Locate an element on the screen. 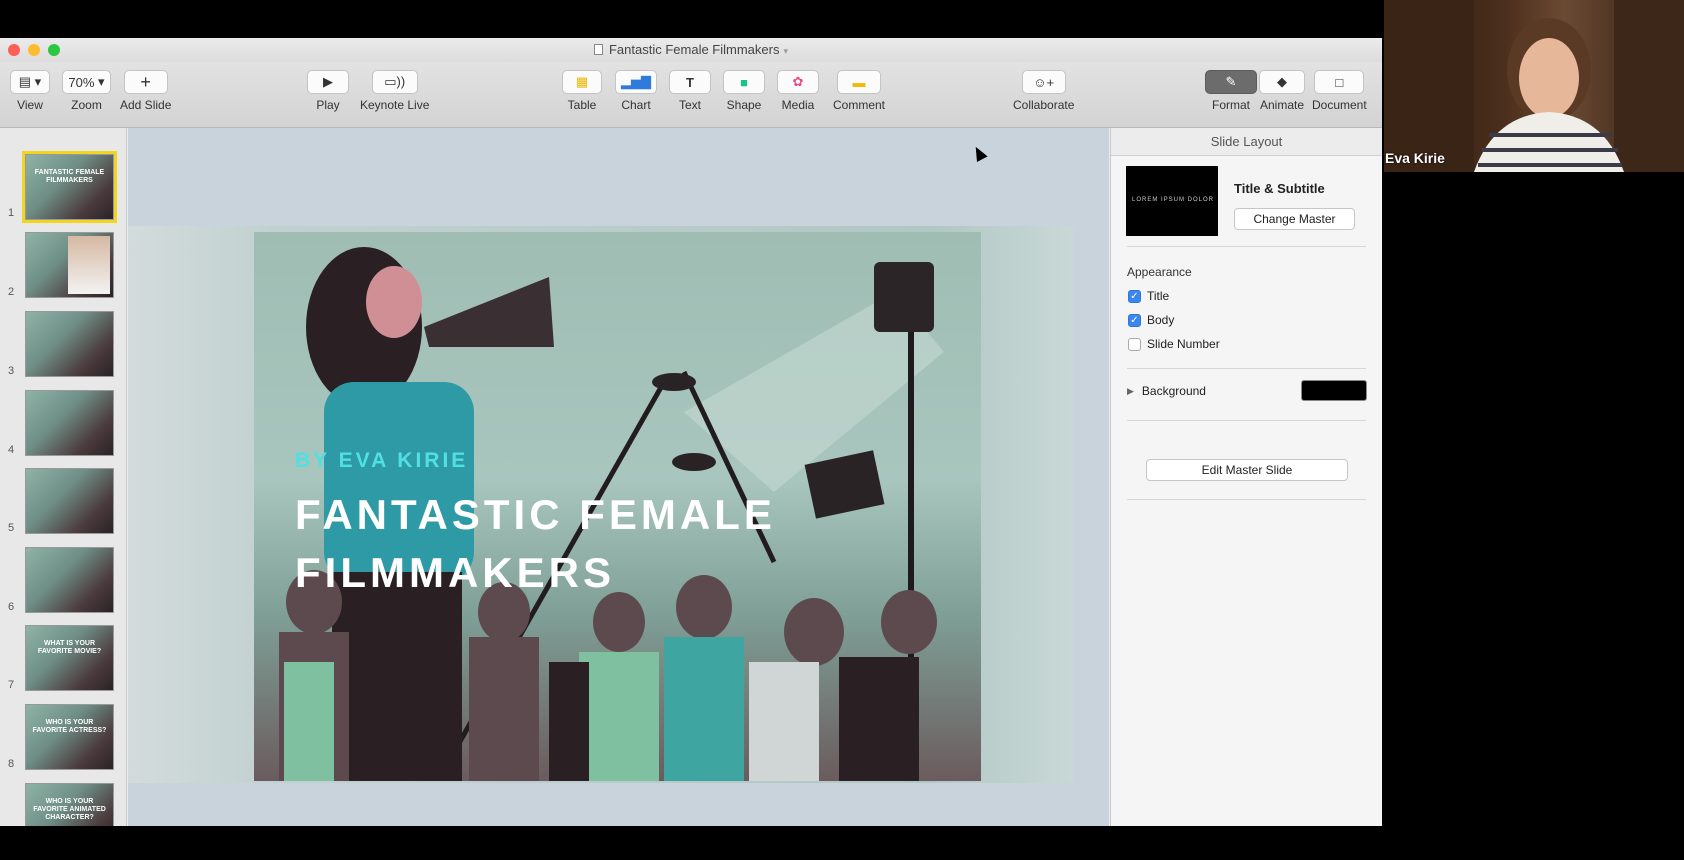 The width and height of the screenshot is (1684, 860). add-slide-label: Add Slide is located at coordinates (146, 105).